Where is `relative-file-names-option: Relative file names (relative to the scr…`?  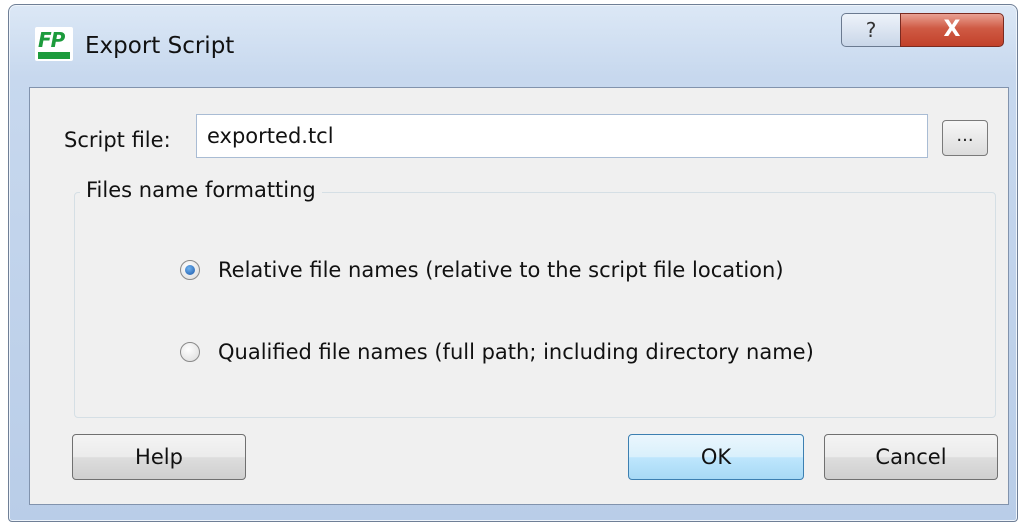
relative-file-names-option: Relative file names (relative to the scr… is located at coordinates (482, 270).